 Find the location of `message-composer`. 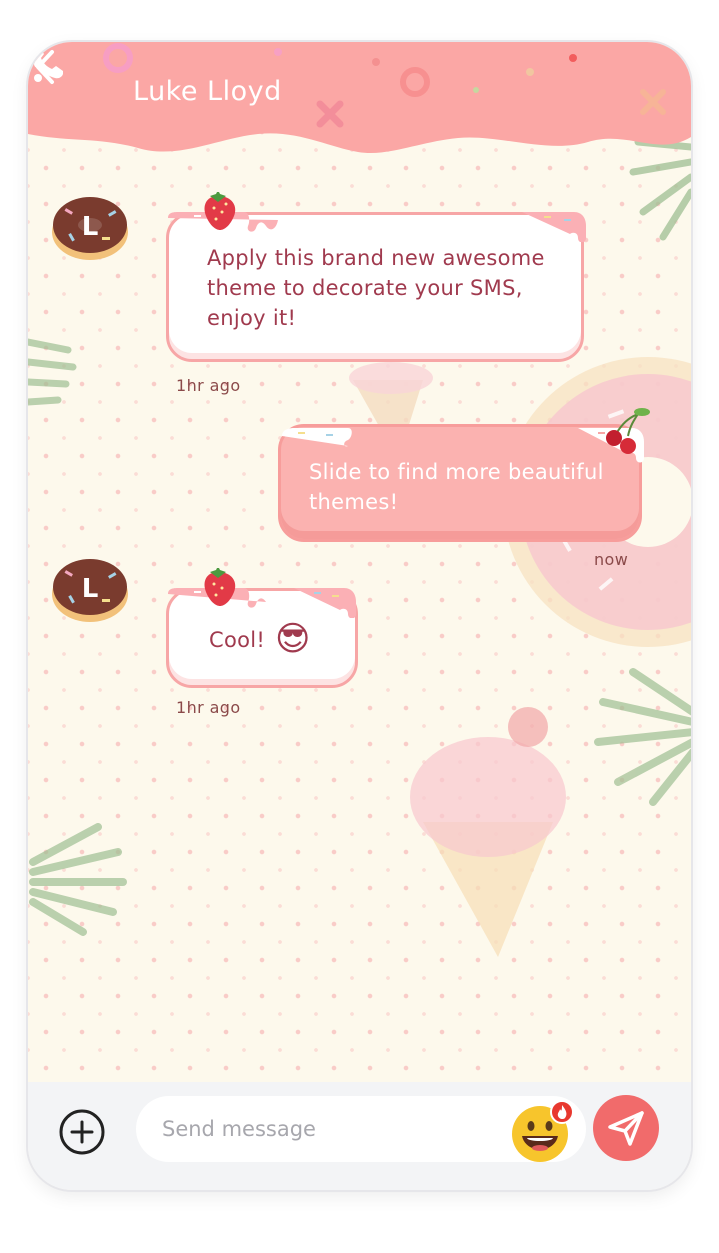

message-composer is located at coordinates (359, 1136).